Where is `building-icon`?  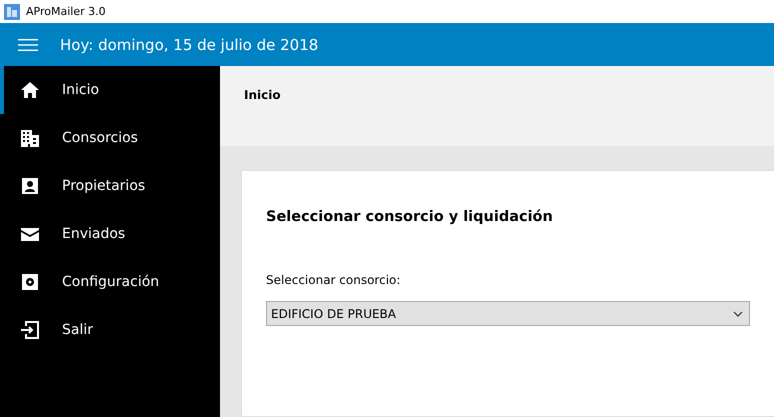
building-icon is located at coordinates (30, 138).